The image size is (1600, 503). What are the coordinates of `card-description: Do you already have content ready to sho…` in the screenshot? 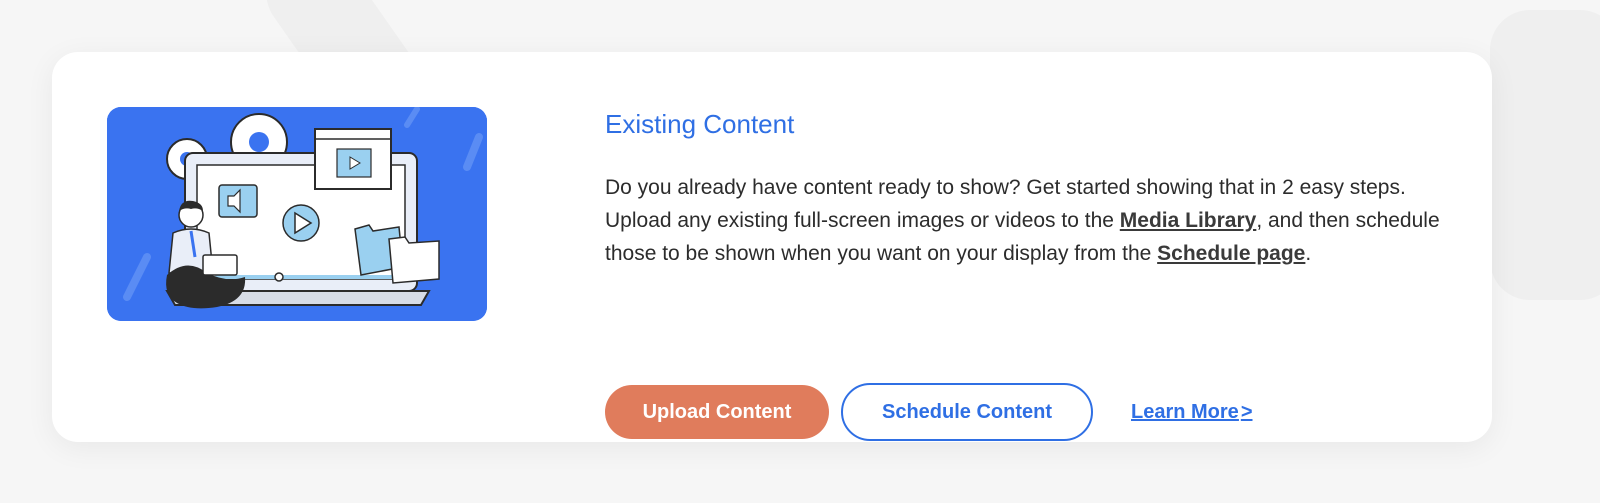 It's located at (1025, 220).